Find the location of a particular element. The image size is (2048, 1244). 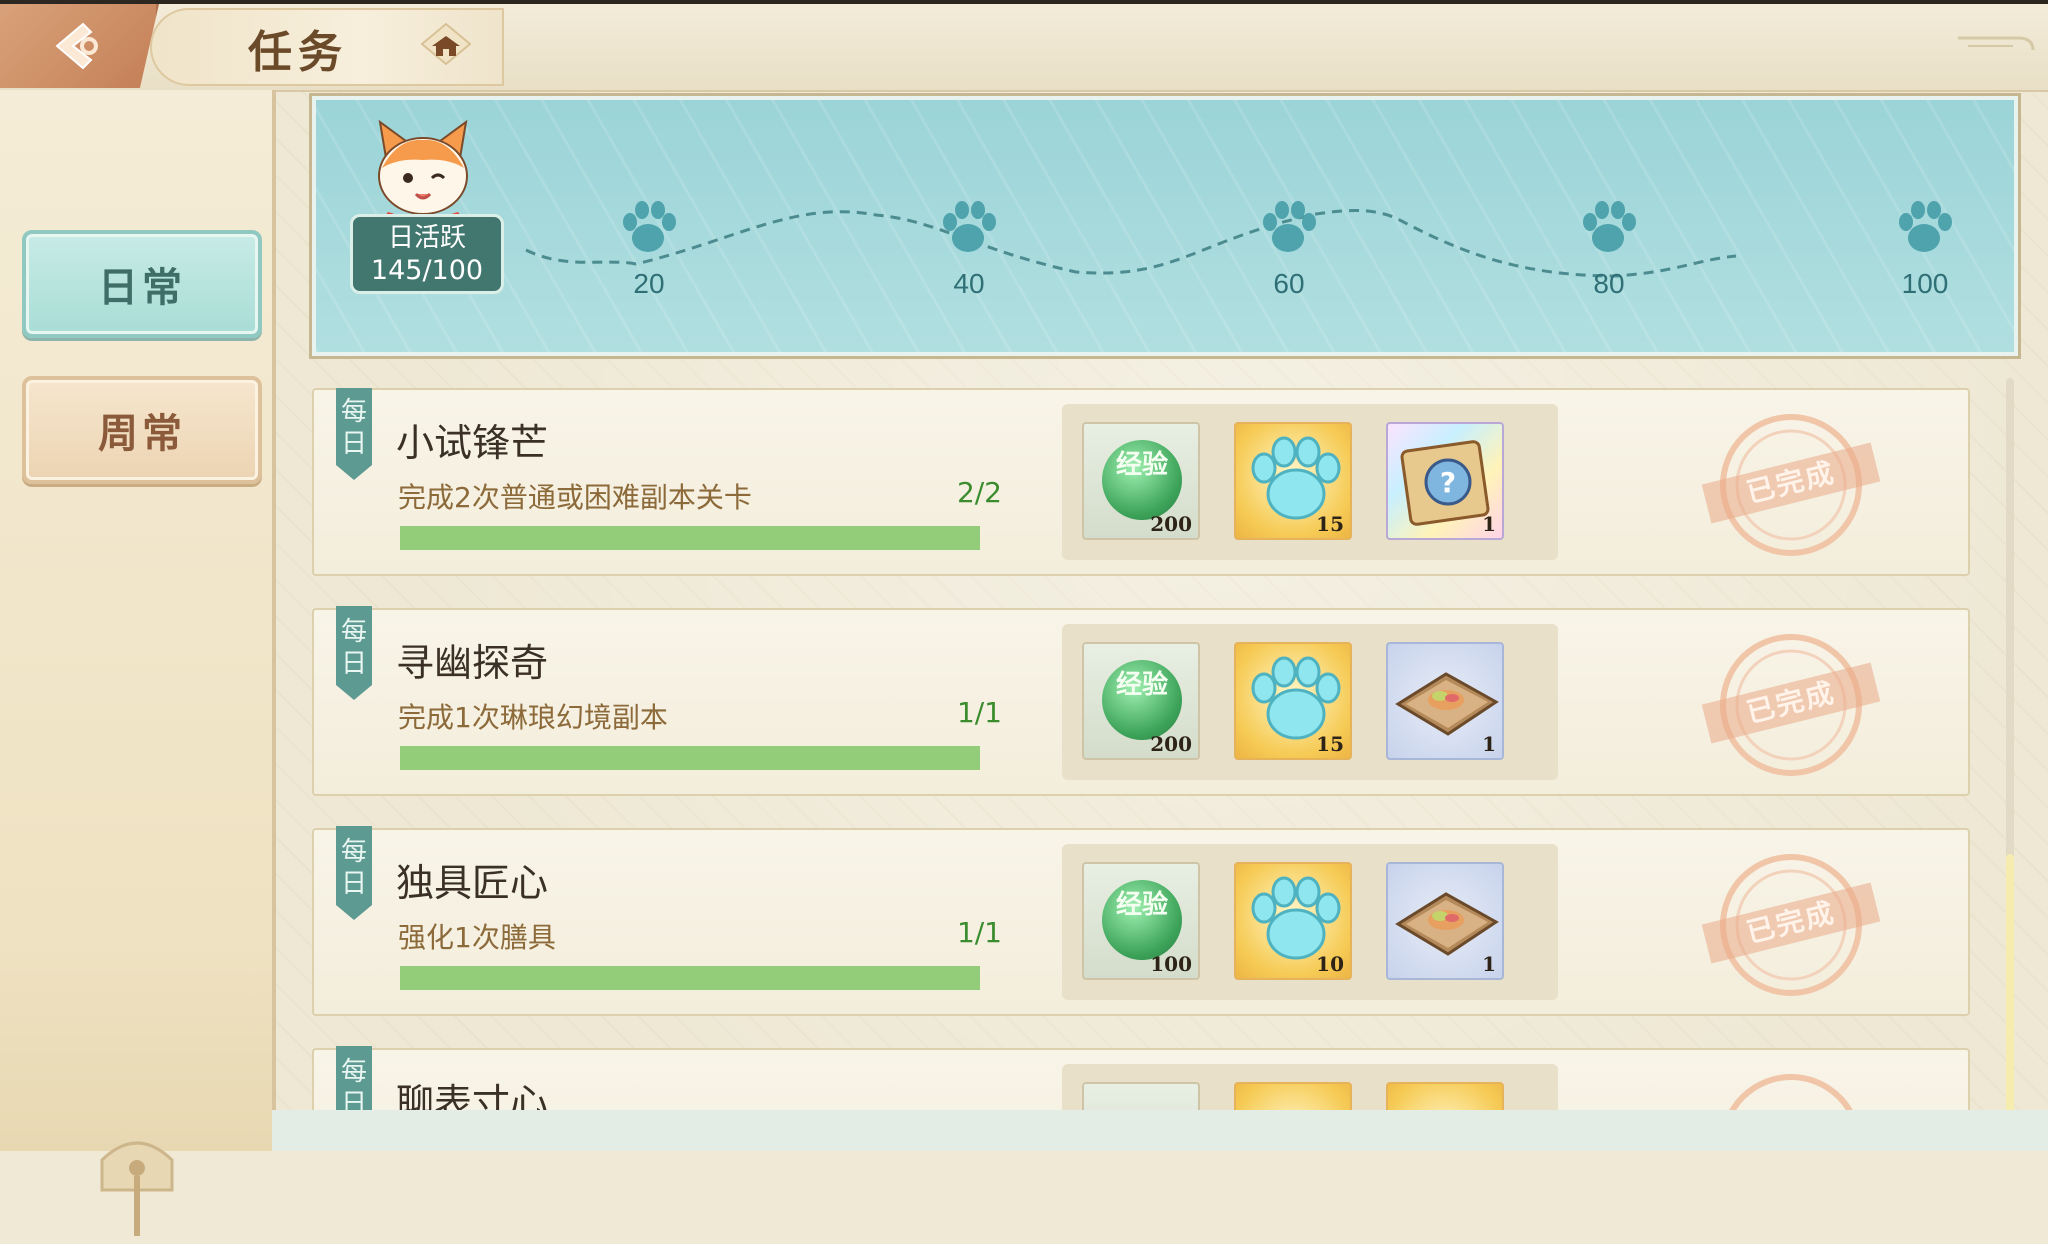

milestone-value: 60 is located at coordinates (1289, 283).